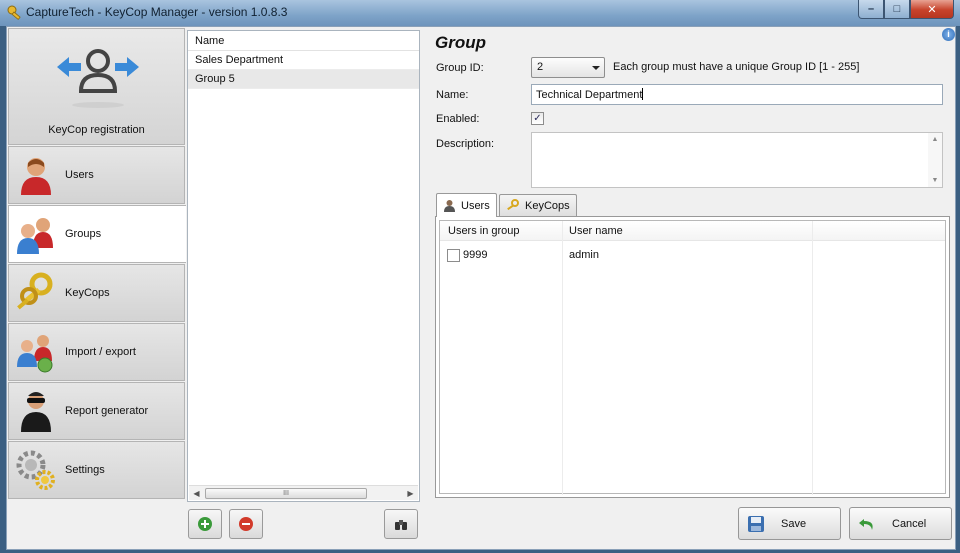  What do you see at coordinates (935, 160) in the screenshot?
I see `description-scrollbar: ▲ ▼` at bounding box center [935, 160].